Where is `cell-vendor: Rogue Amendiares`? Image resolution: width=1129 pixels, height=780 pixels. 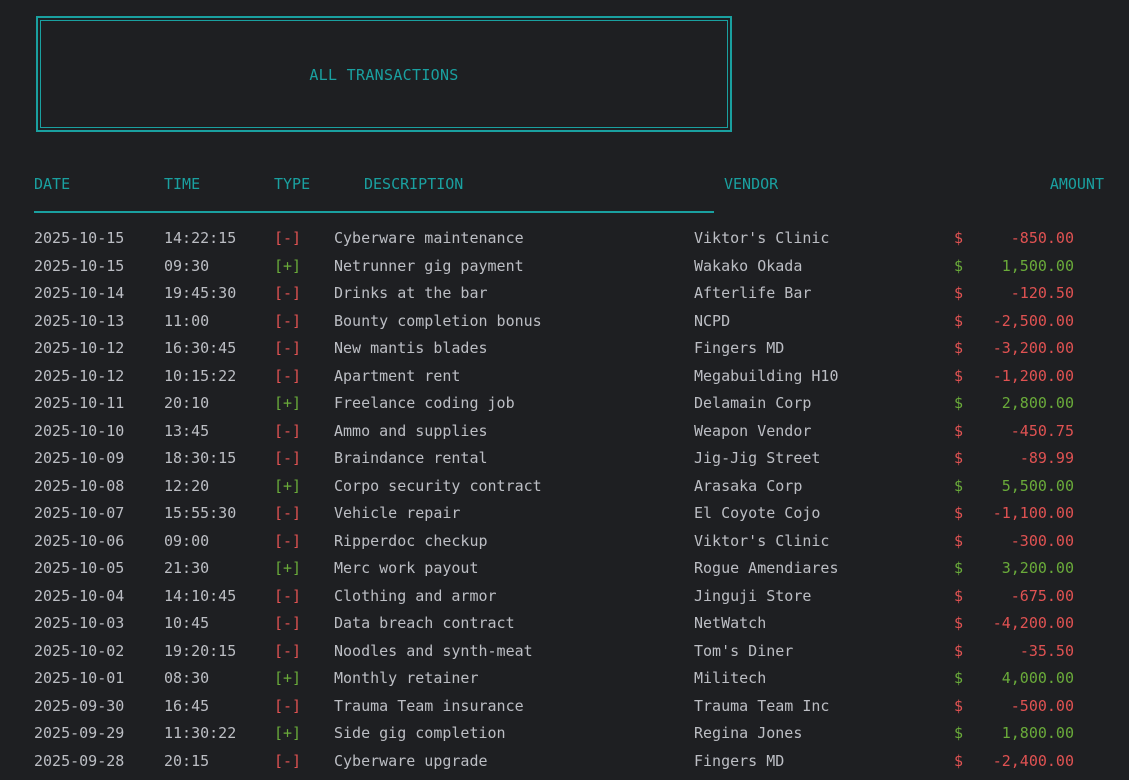
cell-vendor: Rogue Amendiares is located at coordinates (766, 568).